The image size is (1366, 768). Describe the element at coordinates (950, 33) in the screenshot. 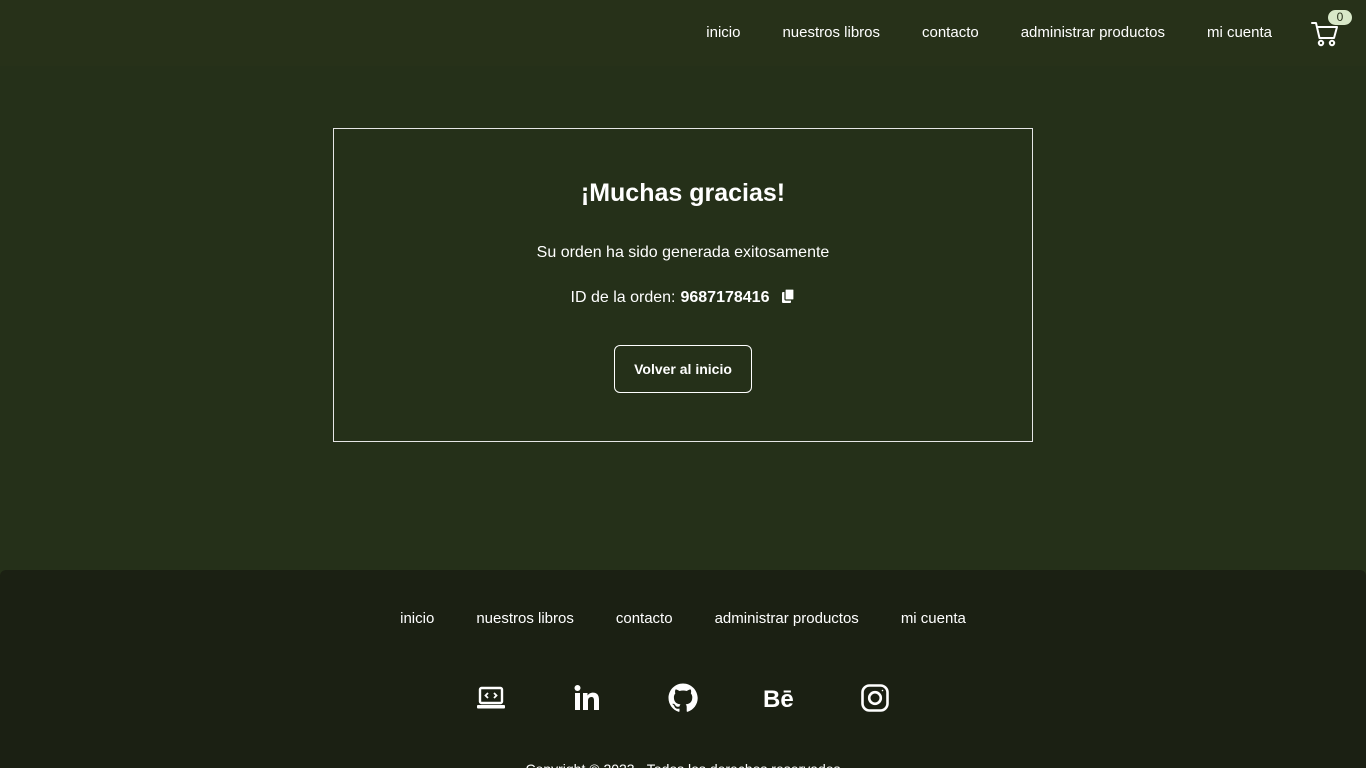

I see `nav-link-contacto: contacto` at that location.